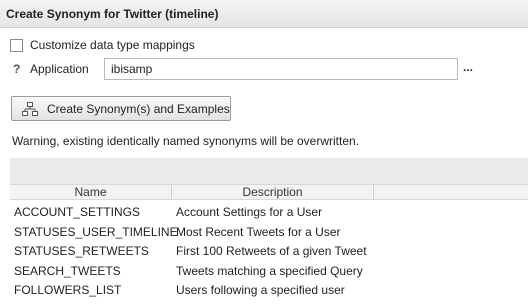 The width and height of the screenshot is (528, 307). Describe the element at coordinates (112, 14) in the screenshot. I see `dialog-title: Create Synonym for Twitter (timeline)` at that location.